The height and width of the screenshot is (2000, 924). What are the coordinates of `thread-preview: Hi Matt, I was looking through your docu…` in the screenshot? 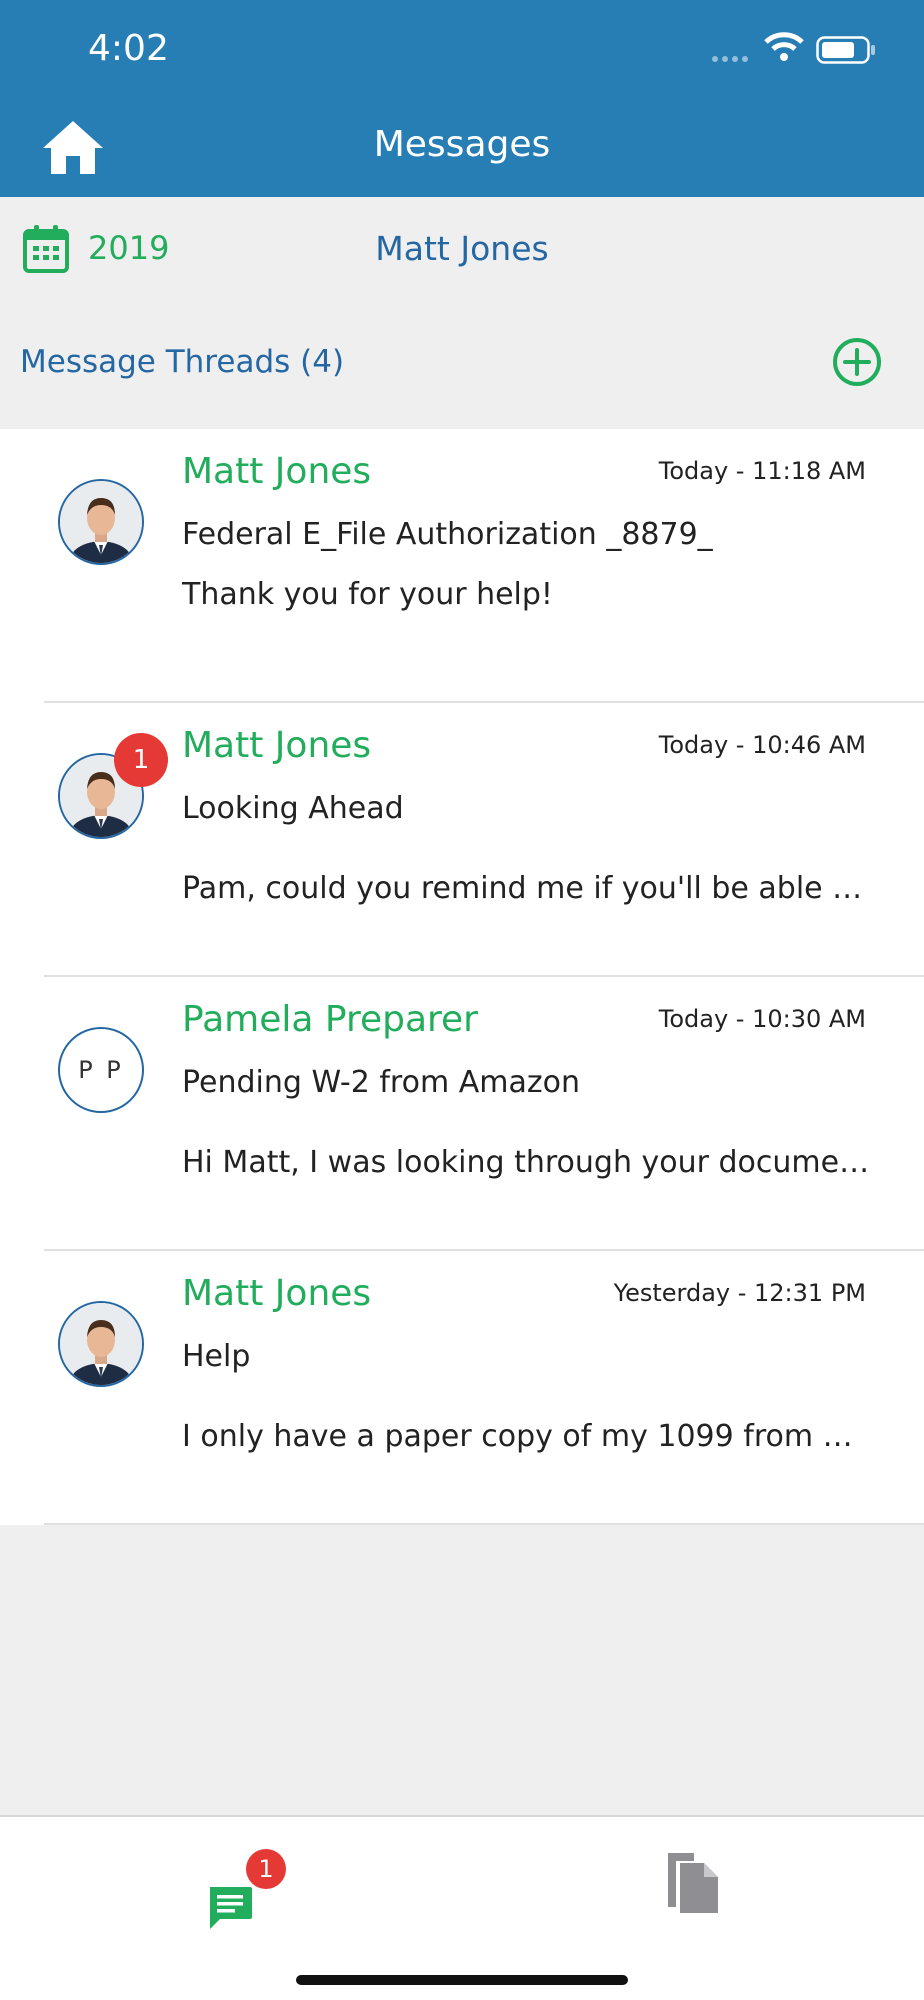 It's located at (527, 1162).